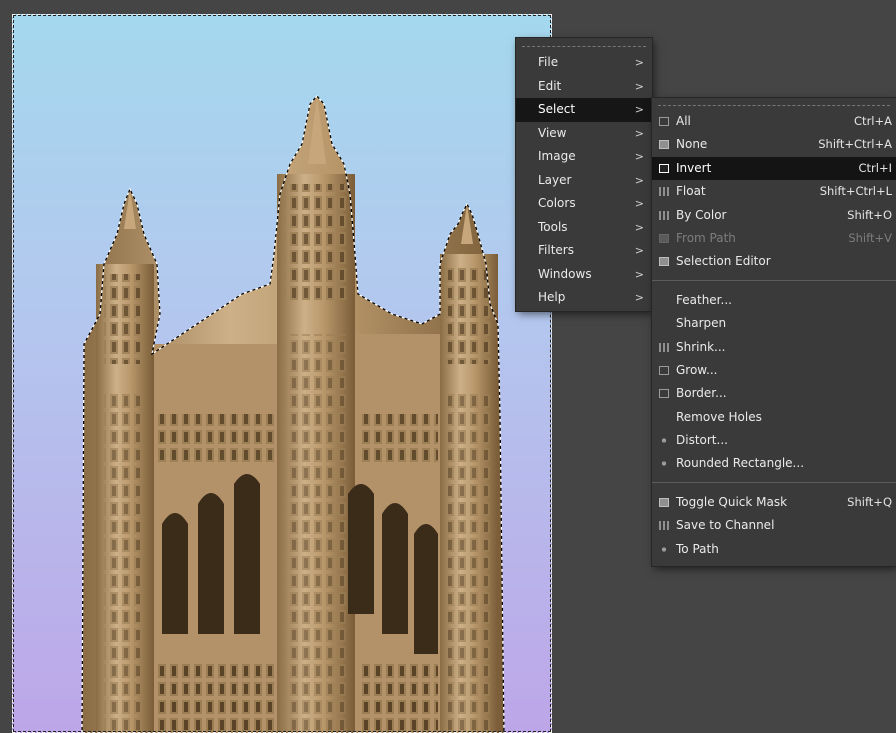 The height and width of the screenshot is (733, 896). What do you see at coordinates (664, 549) in the screenshot?
I see `to-path-icon` at bounding box center [664, 549].